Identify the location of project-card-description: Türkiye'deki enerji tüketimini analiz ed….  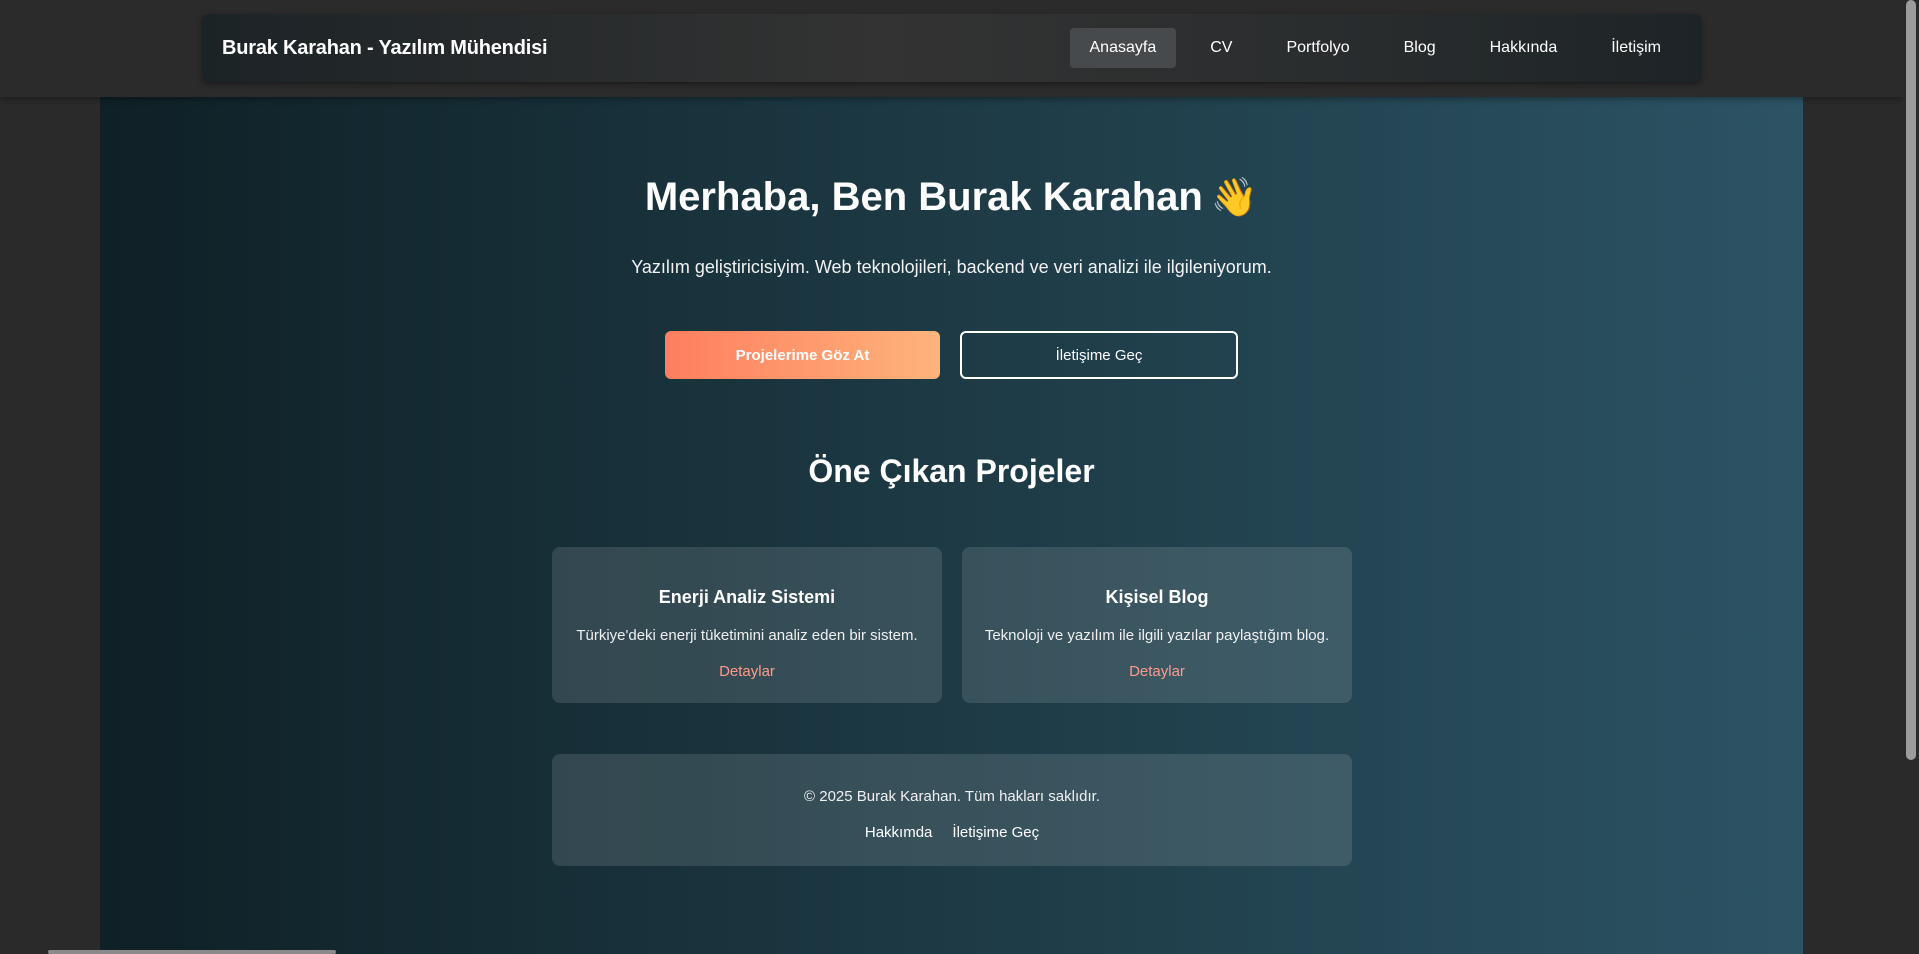
(747, 635).